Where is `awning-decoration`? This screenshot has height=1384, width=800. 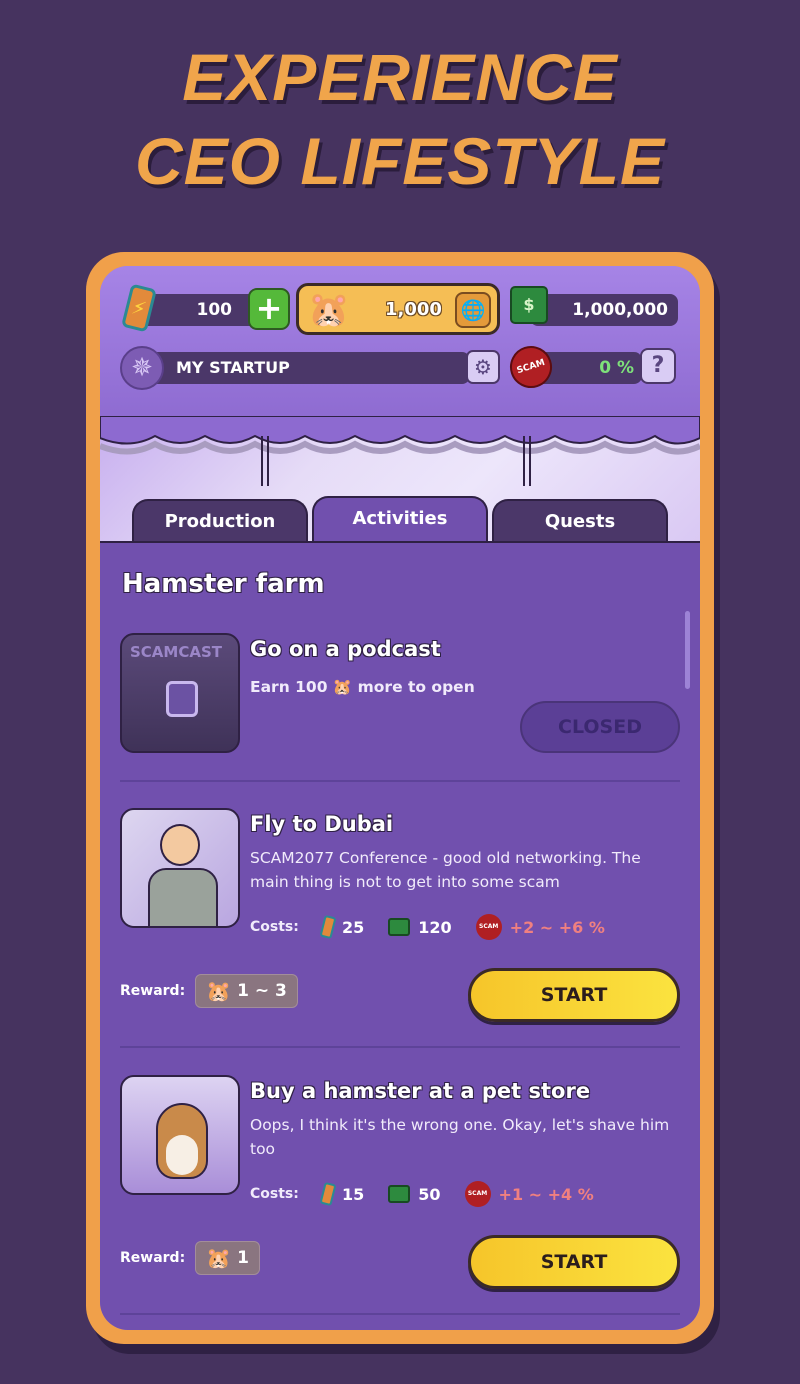
awning-decoration is located at coordinates (400, 451).